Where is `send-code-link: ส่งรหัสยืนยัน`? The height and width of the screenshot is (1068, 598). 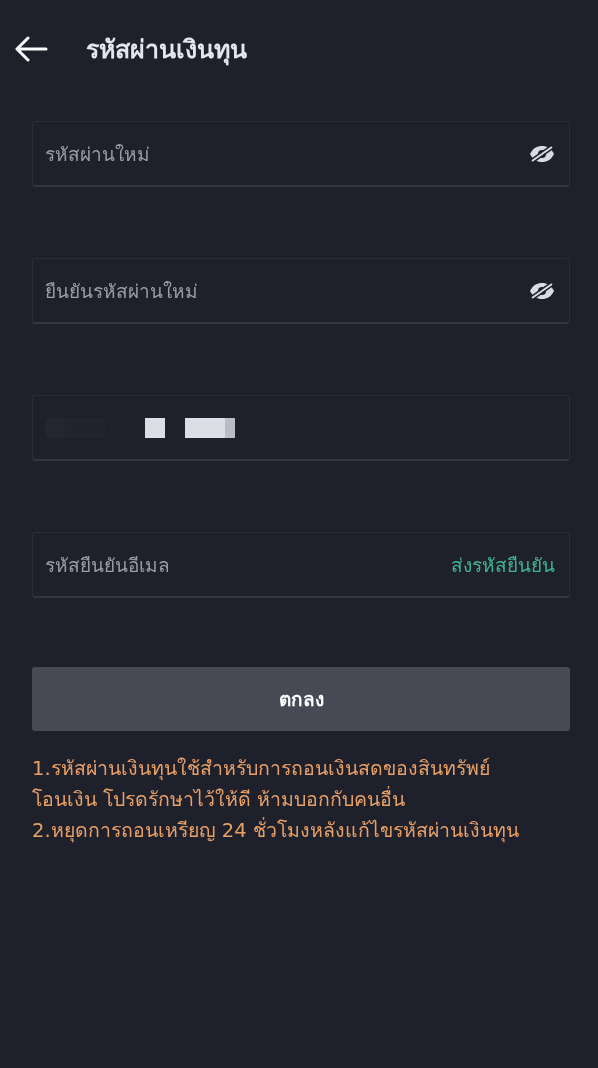 send-code-link: ส่งรหัสยืนยัน is located at coordinates (503, 564).